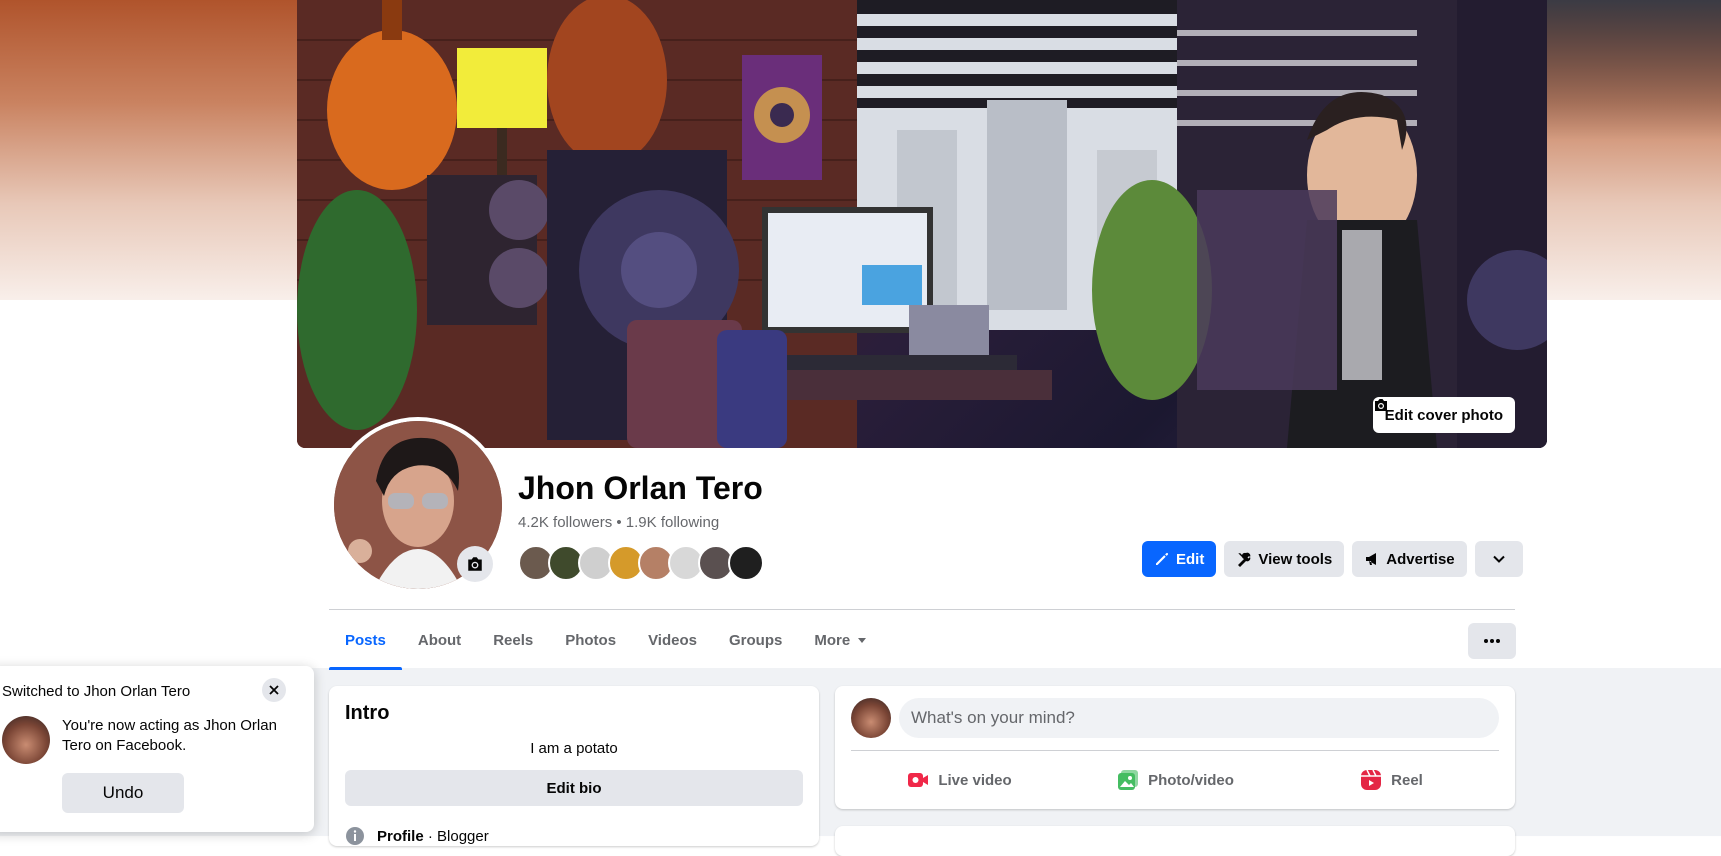 The width and height of the screenshot is (1721, 856). I want to click on toast-title: Switched to Jhon Orlan Tero, so click(96, 691).